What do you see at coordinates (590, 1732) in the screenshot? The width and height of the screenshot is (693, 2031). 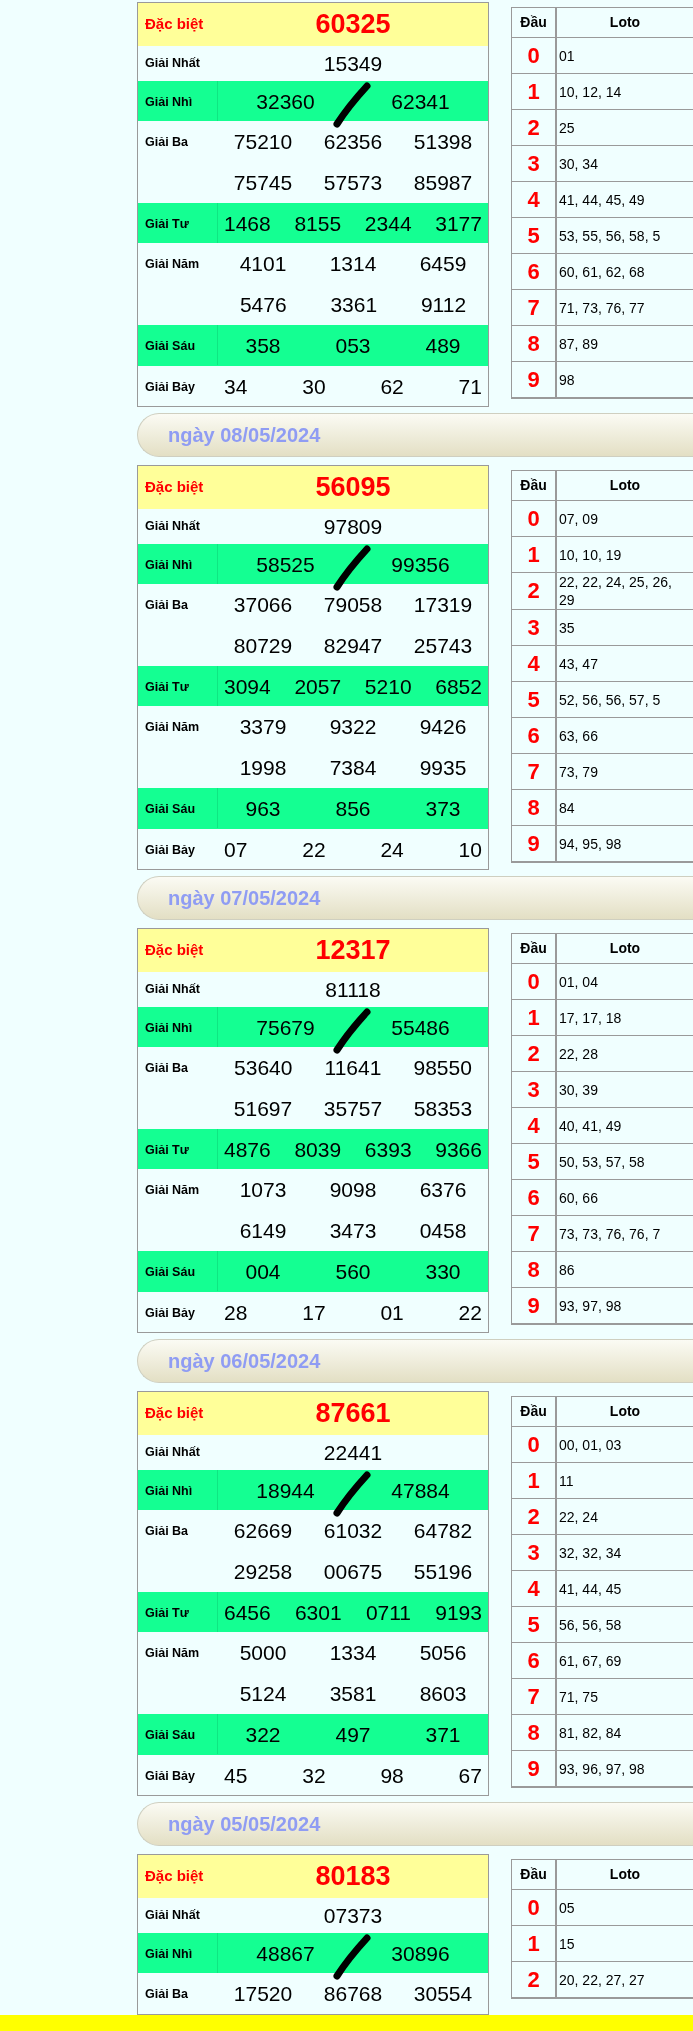 I see `loto-numbers: 81, 82, 84` at bounding box center [590, 1732].